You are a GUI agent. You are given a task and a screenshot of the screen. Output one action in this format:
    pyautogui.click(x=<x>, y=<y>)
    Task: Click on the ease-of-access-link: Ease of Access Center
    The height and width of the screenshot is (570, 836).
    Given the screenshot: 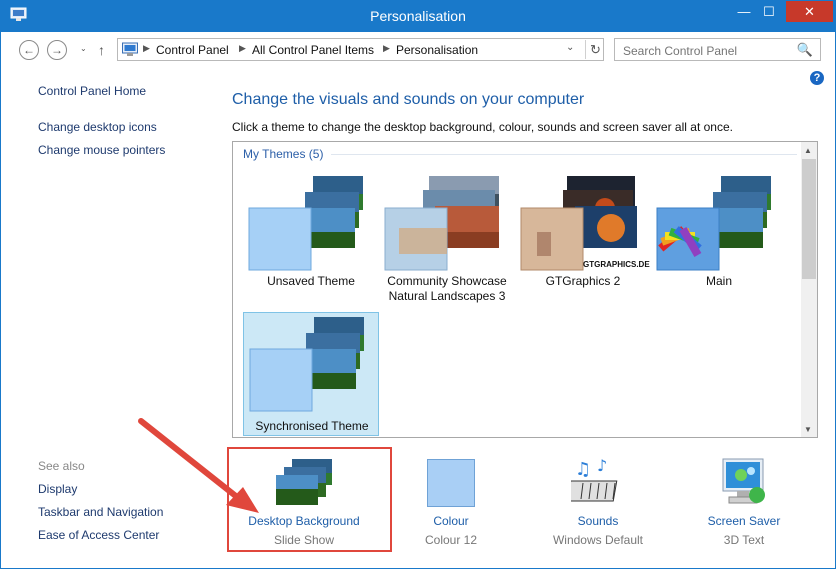 What is the action you would take?
    pyautogui.click(x=98, y=535)
    